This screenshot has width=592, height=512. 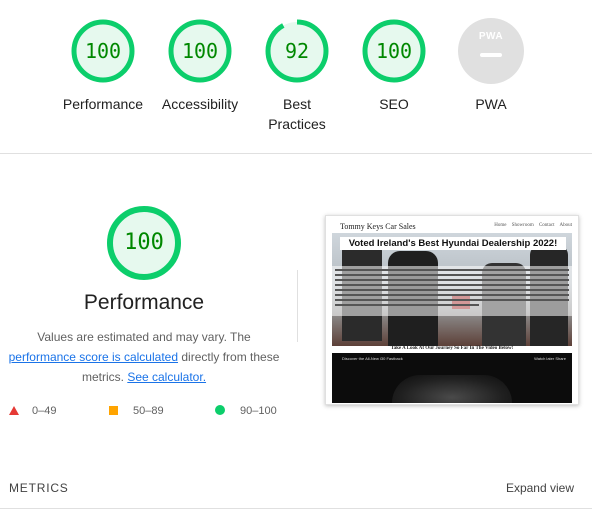 I want to click on gauge-seo: 100 SEO, so click(x=394, y=66).